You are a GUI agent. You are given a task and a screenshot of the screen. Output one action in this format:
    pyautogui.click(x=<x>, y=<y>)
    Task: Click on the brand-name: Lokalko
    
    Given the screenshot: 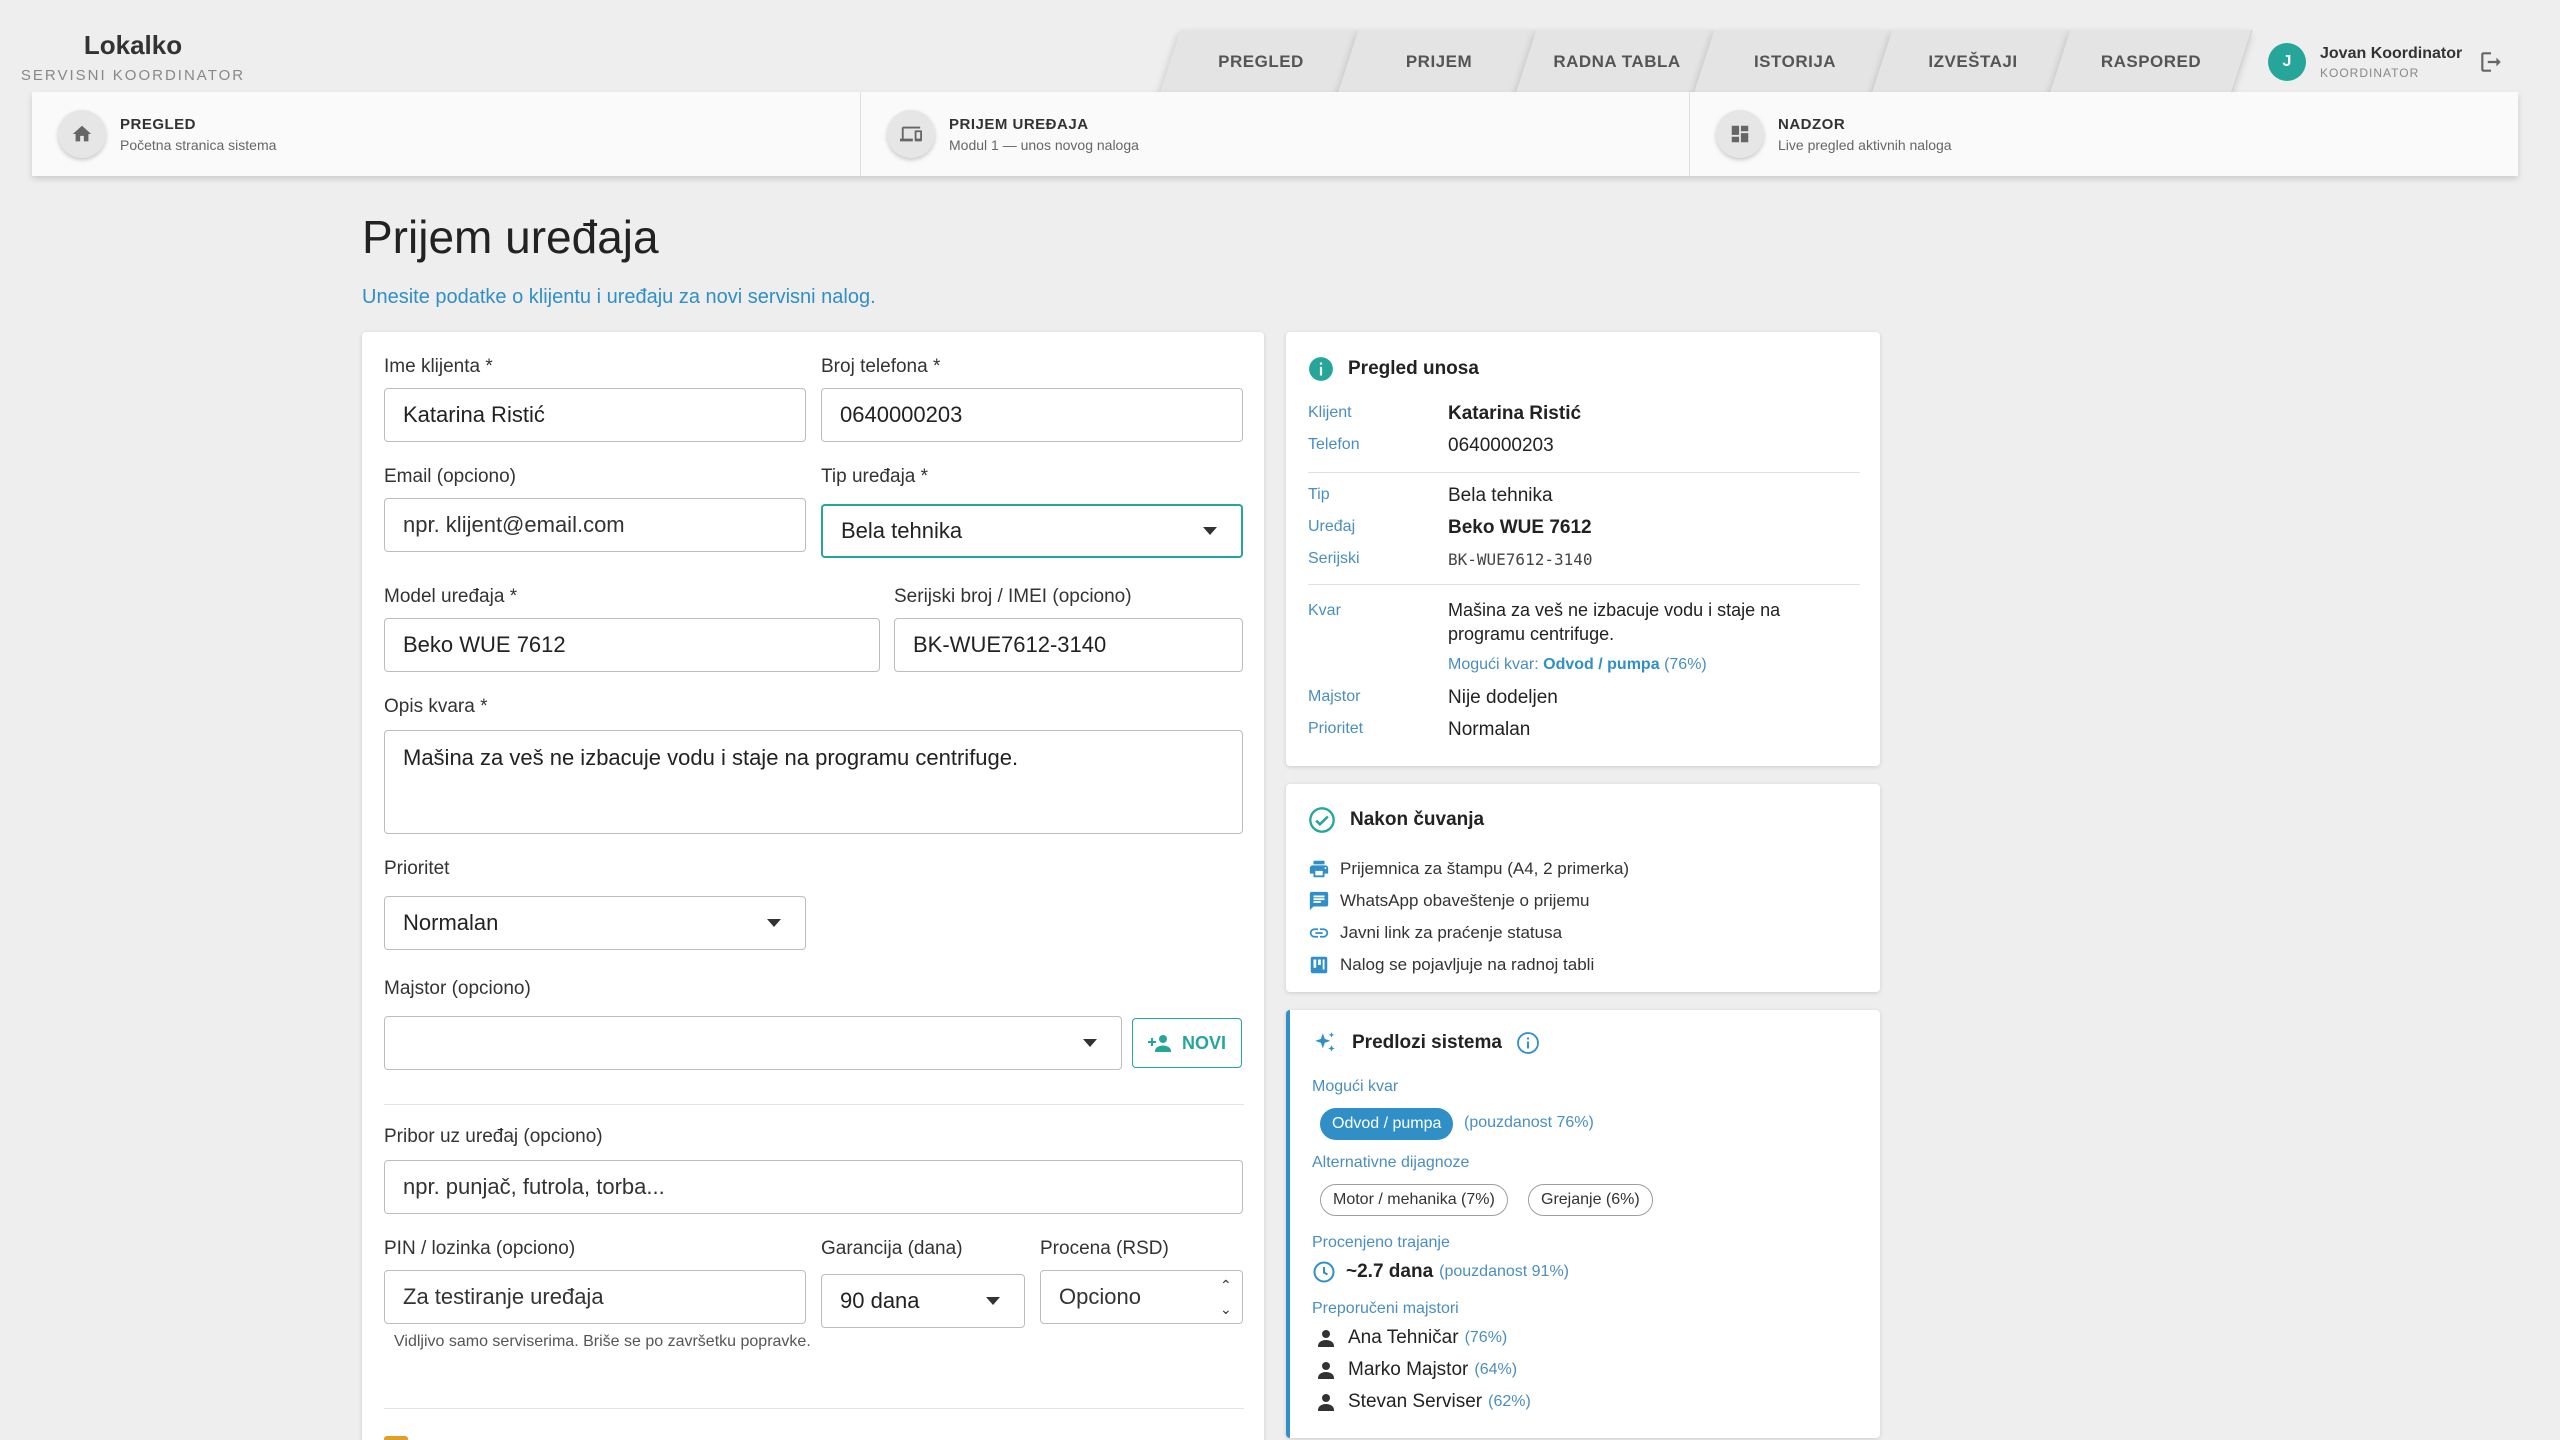 What is the action you would take?
    pyautogui.click(x=133, y=45)
    